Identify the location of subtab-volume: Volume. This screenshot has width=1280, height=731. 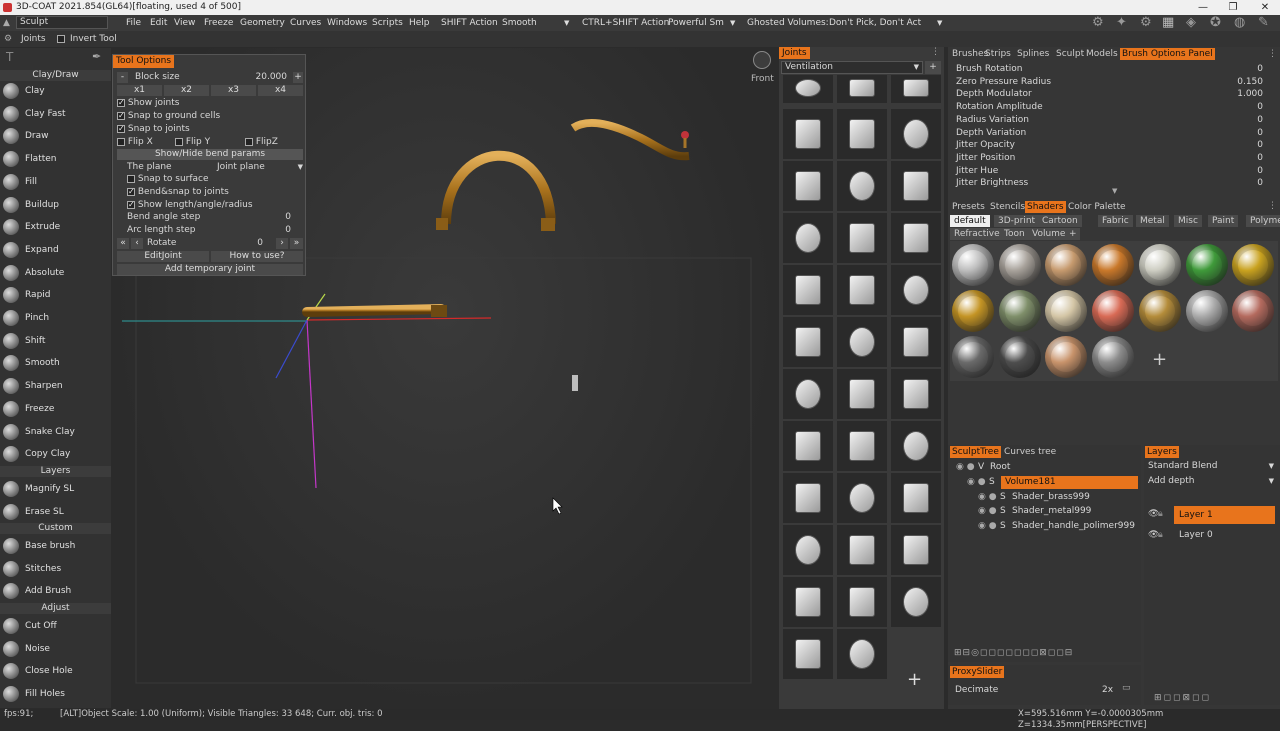
(1049, 234).